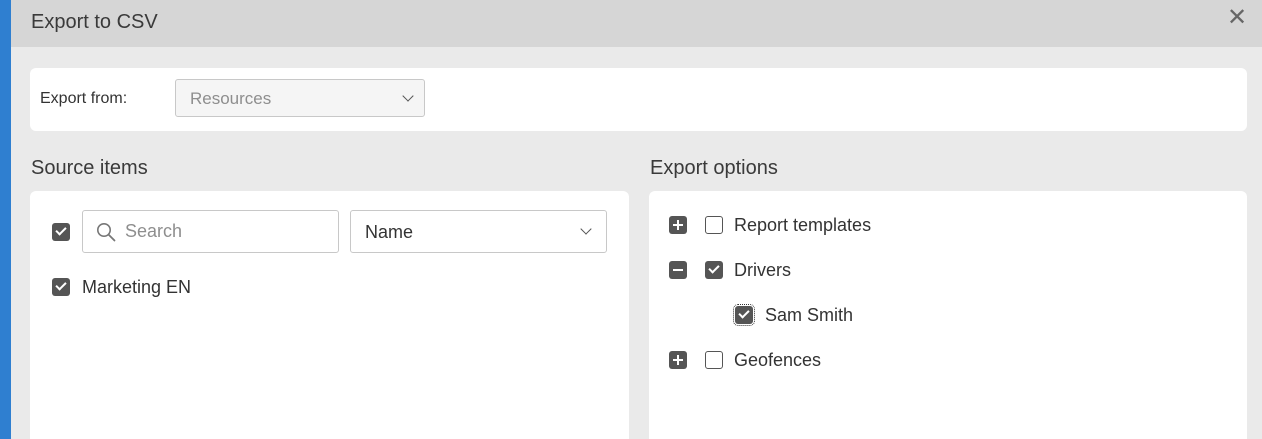 The width and height of the screenshot is (1262, 439). What do you see at coordinates (84, 98) in the screenshot?
I see `export-from-label: Export from:` at bounding box center [84, 98].